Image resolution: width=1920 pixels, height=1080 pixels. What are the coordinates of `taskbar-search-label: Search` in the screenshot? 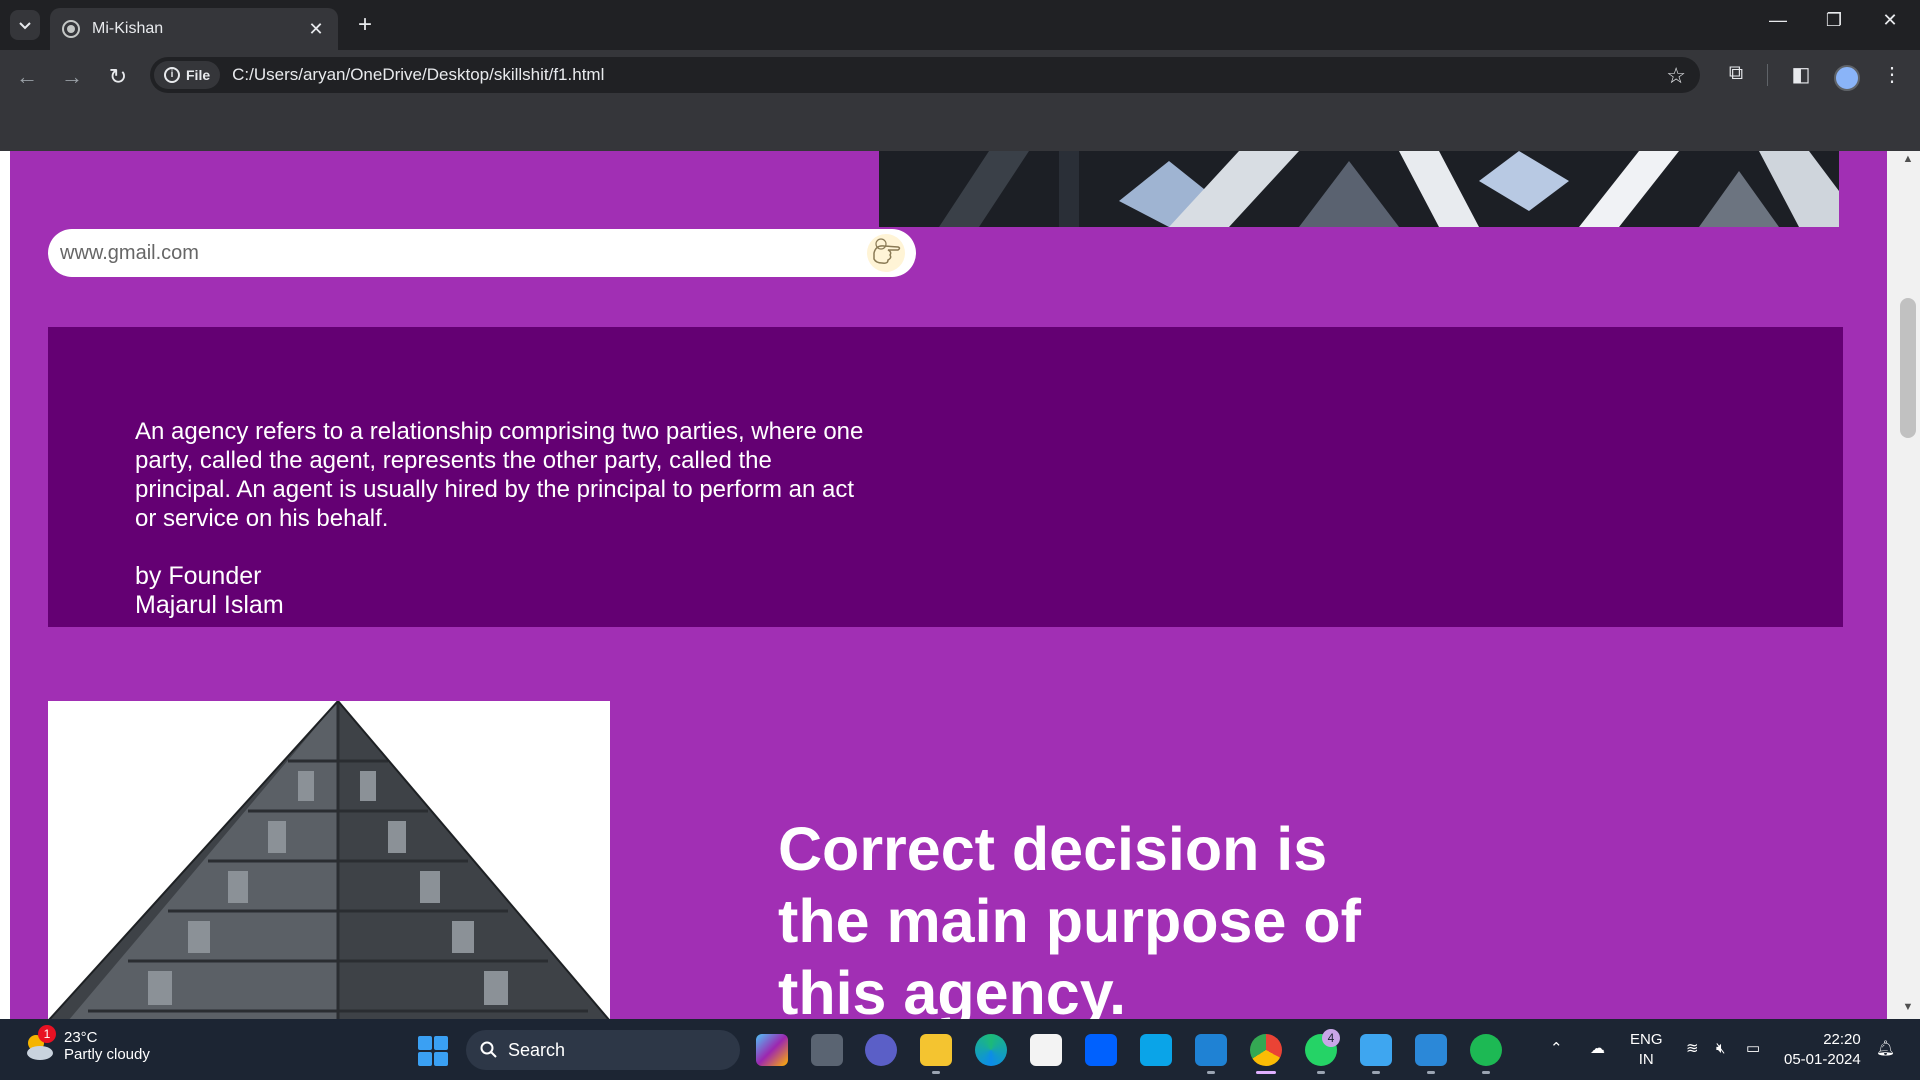 It's located at (537, 1049).